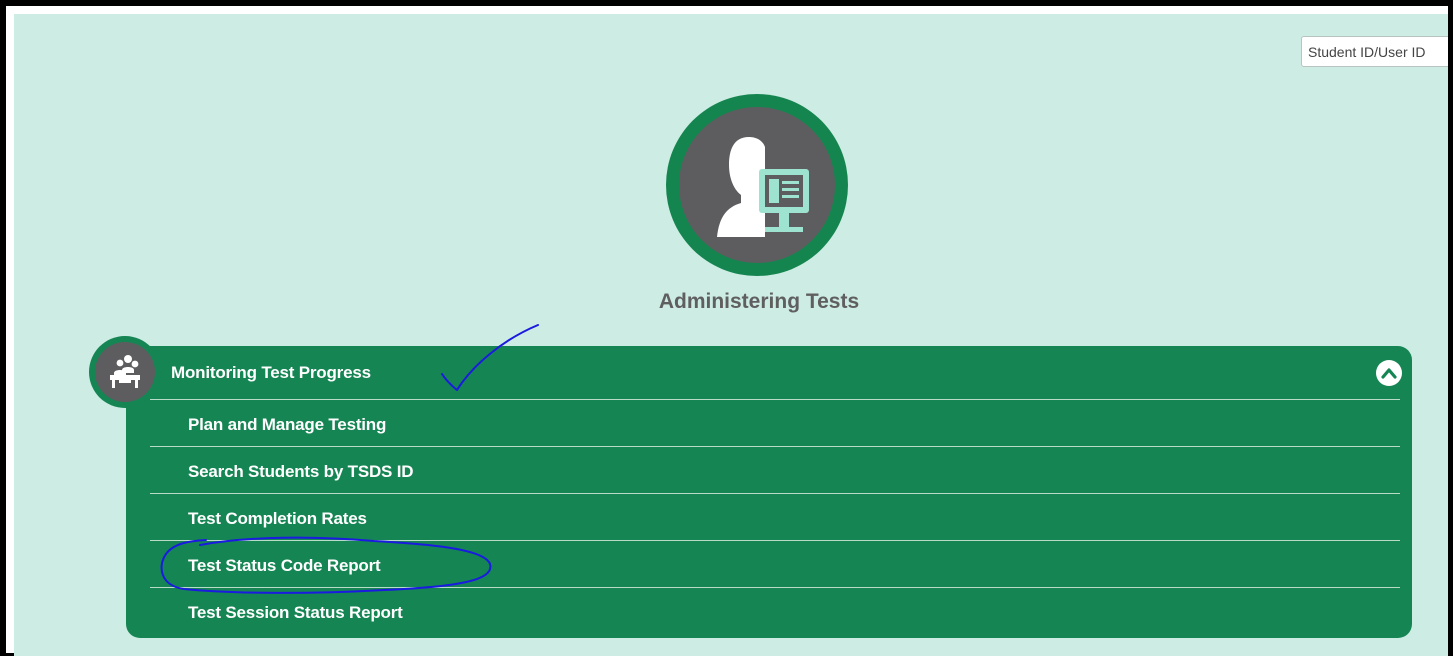 The image size is (1453, 656). I want to click on panel-icon-ring, so click(125, 372).